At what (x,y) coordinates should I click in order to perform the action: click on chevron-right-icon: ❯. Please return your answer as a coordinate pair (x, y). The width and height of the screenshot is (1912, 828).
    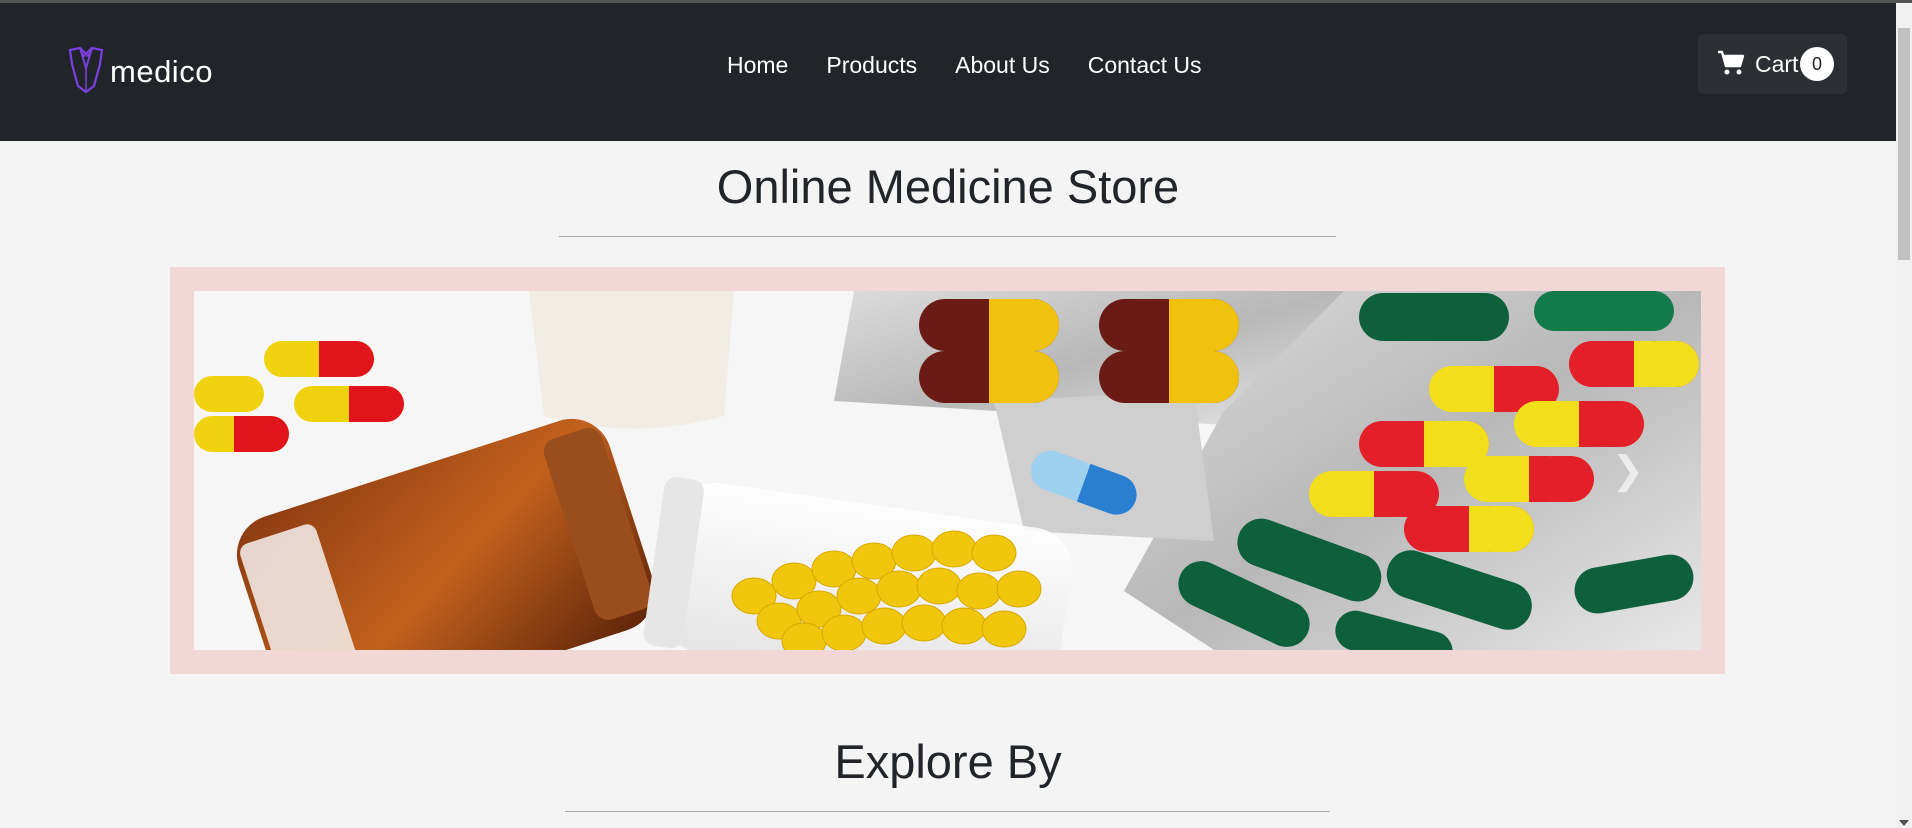
    Looking at the image, I should click on (1628, 471).